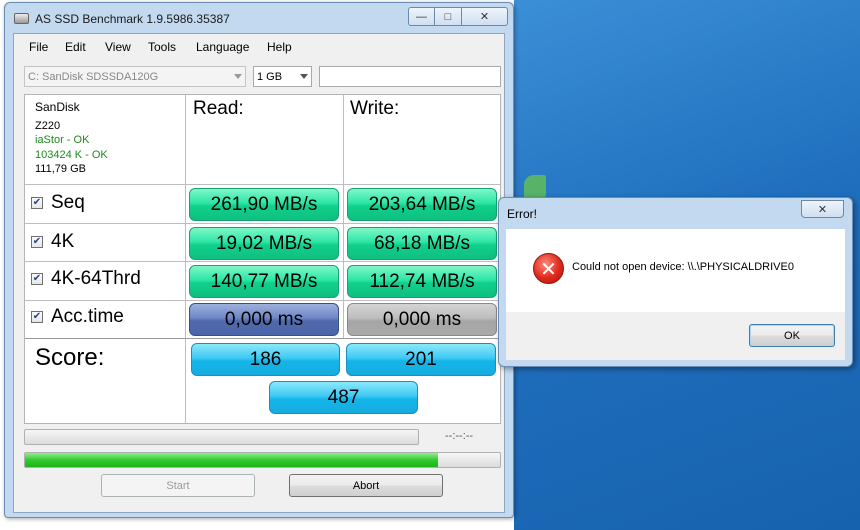  I want to click on error-icon: ✕, so click(548, 268).